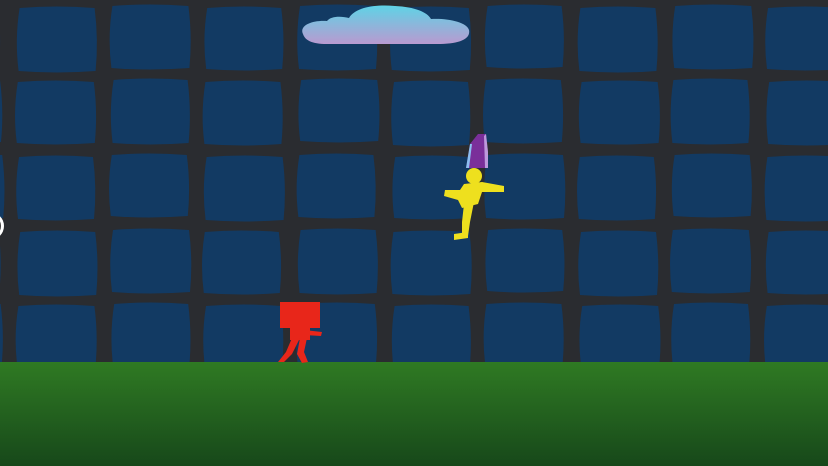  What do you see at coordinates (302, 350) in the screenshot?
I see `red-fighter-leg-front` at bounding box center [302, 350].